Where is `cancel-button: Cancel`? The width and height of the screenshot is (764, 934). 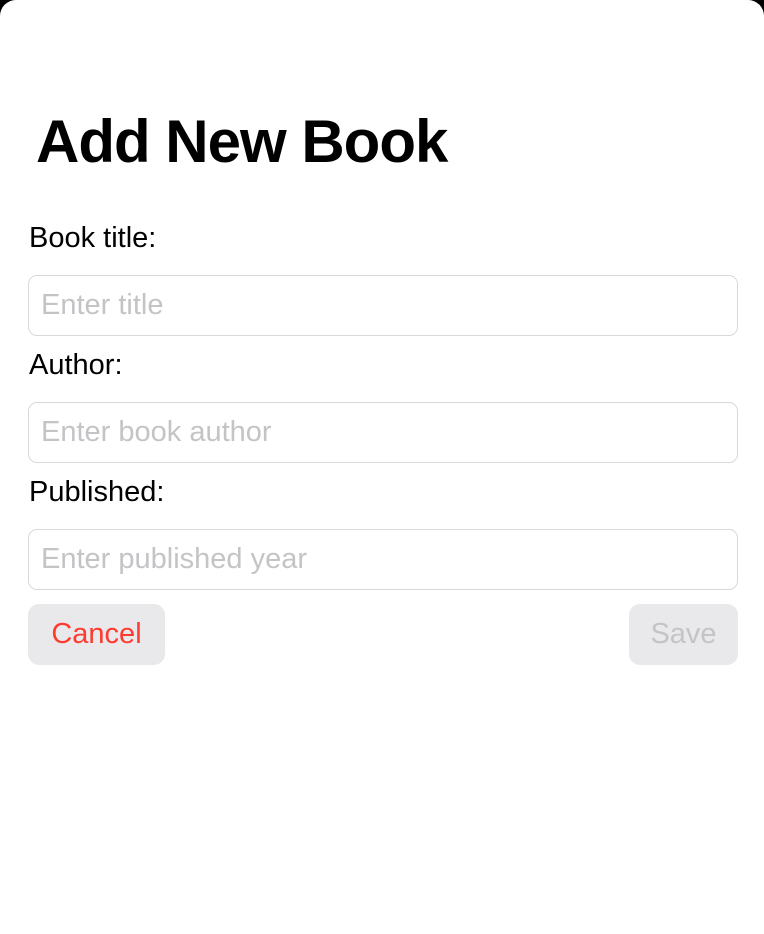
cancel-button: Cancel is located at coordinates (96, 634).